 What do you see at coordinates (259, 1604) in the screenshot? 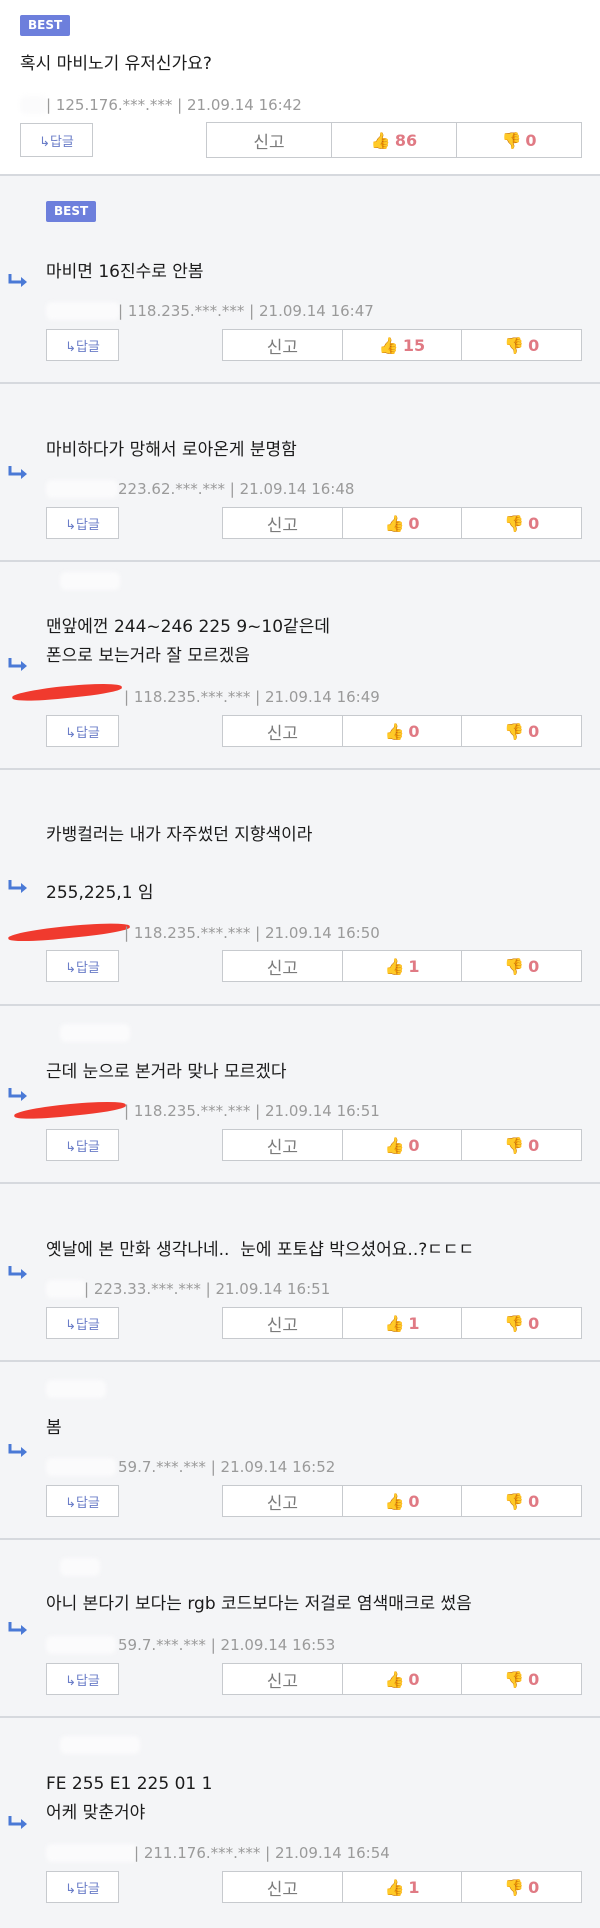
I see `comment-text: 아니 본다기 보다는 rgb 코드보다는 저걸로 염색매크로 썼음` at bounding box center [259, 1604].